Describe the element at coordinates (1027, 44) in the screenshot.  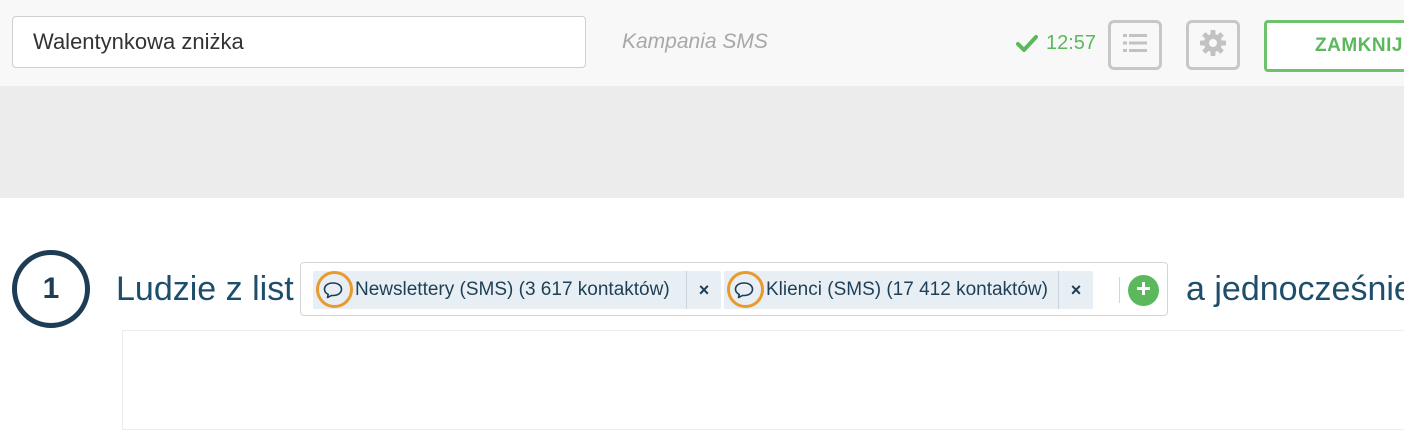
I see `check-icon` at that location.